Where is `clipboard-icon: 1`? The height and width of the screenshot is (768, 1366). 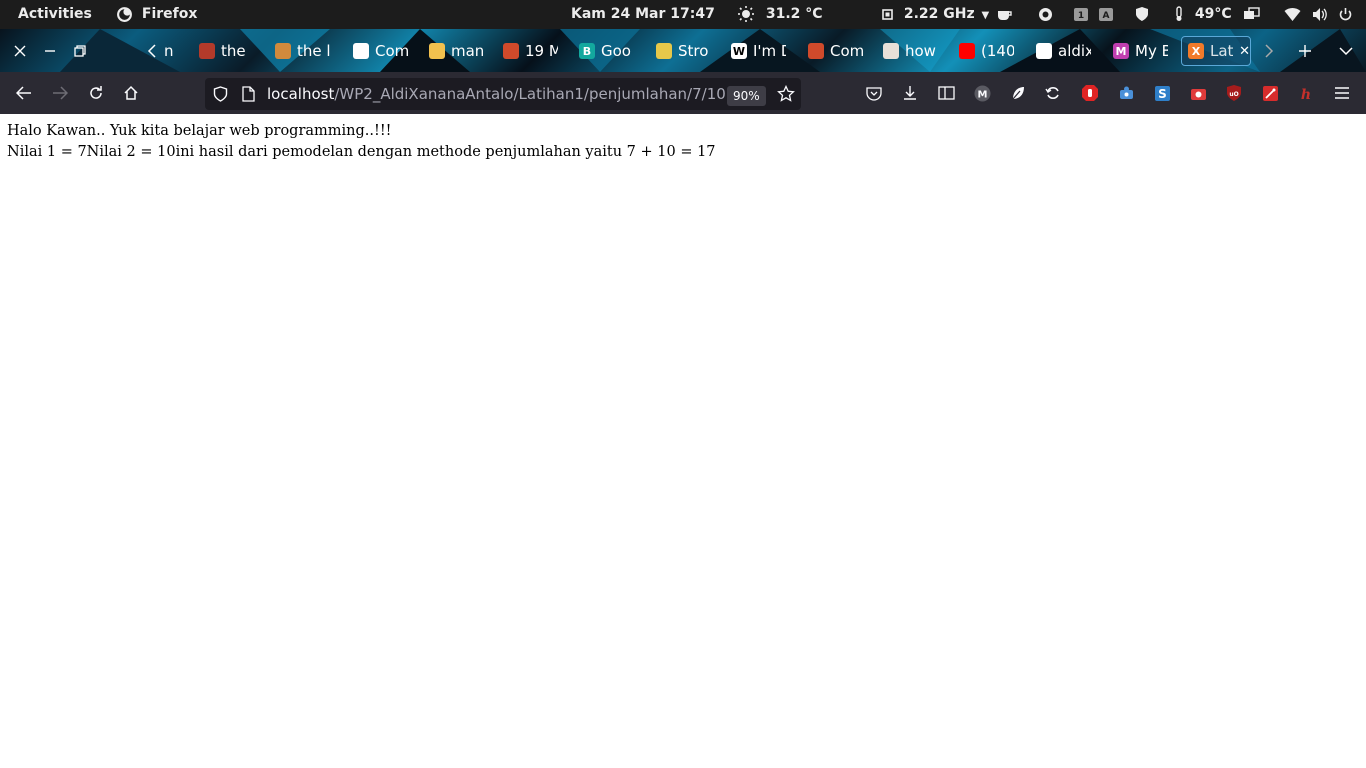
clipboard-icon: 1 is located at coordinates (1081, 14).